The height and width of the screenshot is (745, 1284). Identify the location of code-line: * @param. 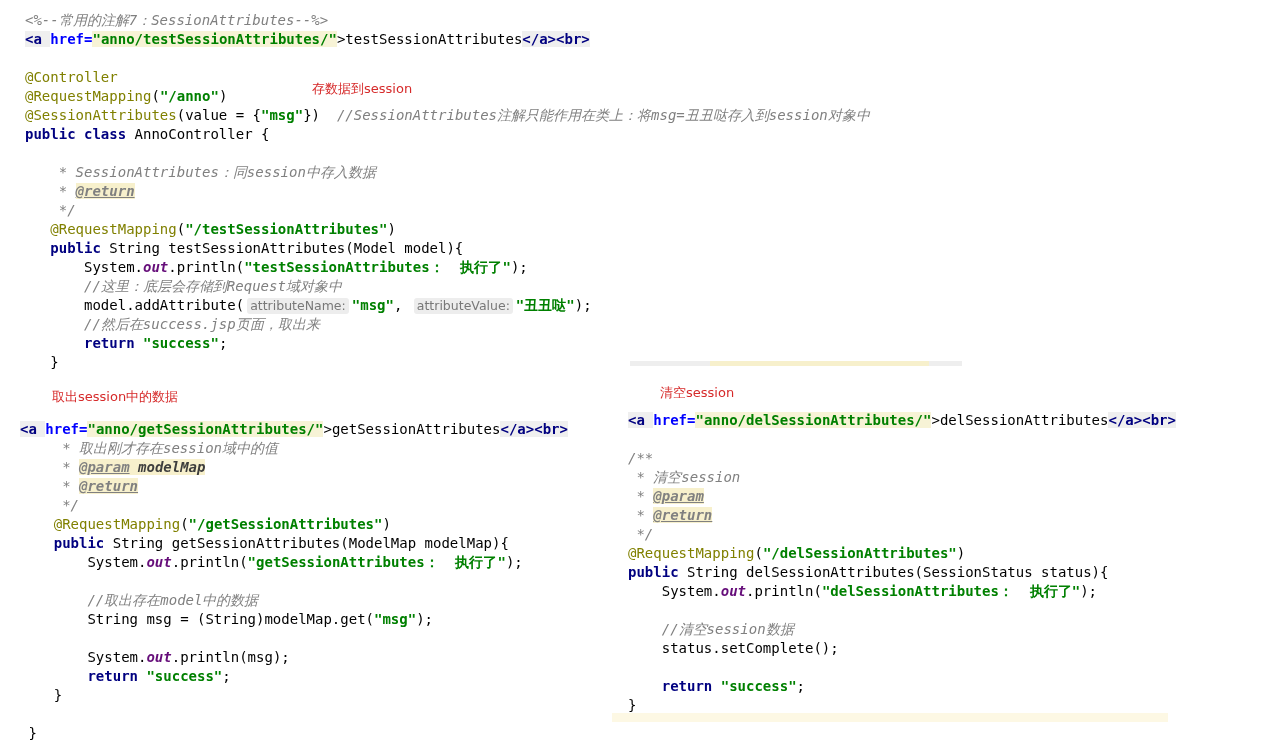
(669, 496).